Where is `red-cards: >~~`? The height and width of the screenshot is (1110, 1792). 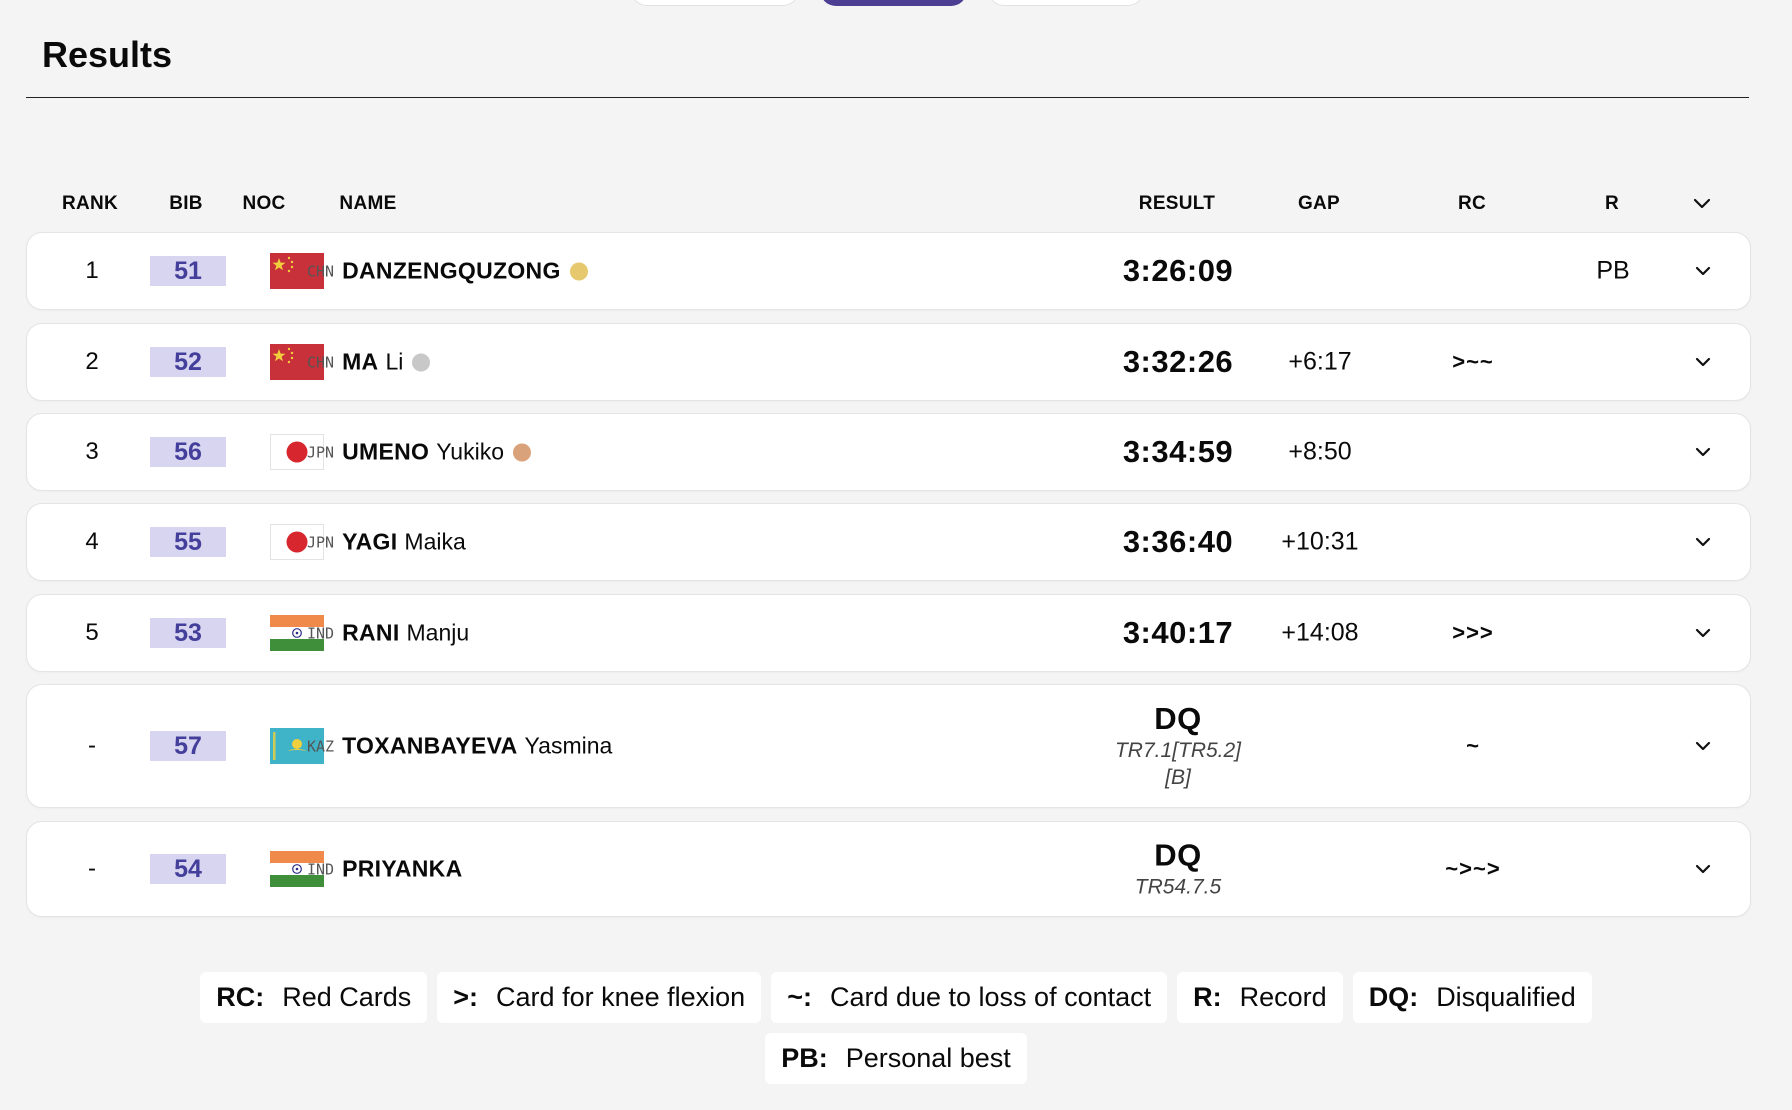
red-cards: >~~ is located at coordinates (1473, 361).